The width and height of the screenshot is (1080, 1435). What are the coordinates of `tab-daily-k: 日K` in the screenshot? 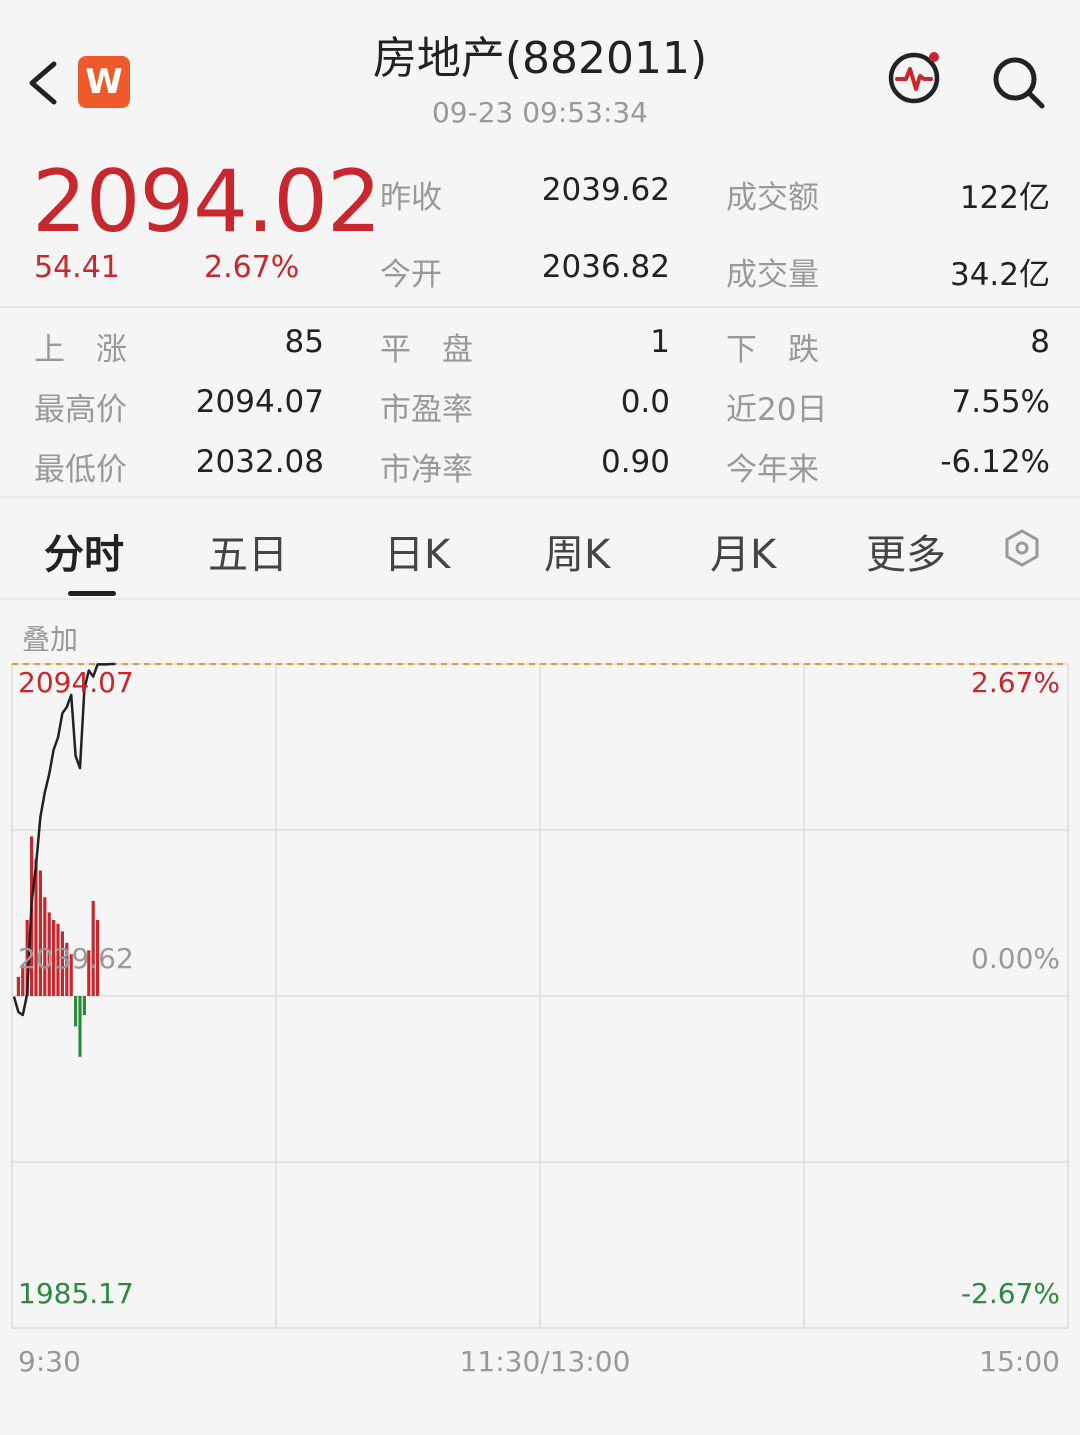 It's located at (417, 551).